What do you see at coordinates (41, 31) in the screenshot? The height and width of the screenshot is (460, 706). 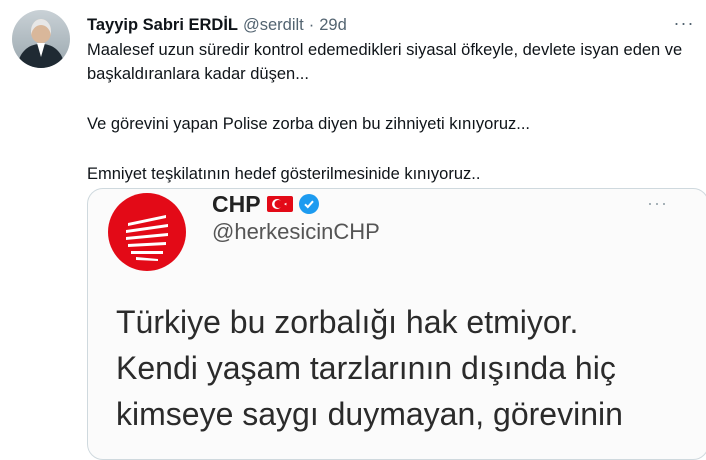 I see `avatar-head` at bounding box center [41, 31].